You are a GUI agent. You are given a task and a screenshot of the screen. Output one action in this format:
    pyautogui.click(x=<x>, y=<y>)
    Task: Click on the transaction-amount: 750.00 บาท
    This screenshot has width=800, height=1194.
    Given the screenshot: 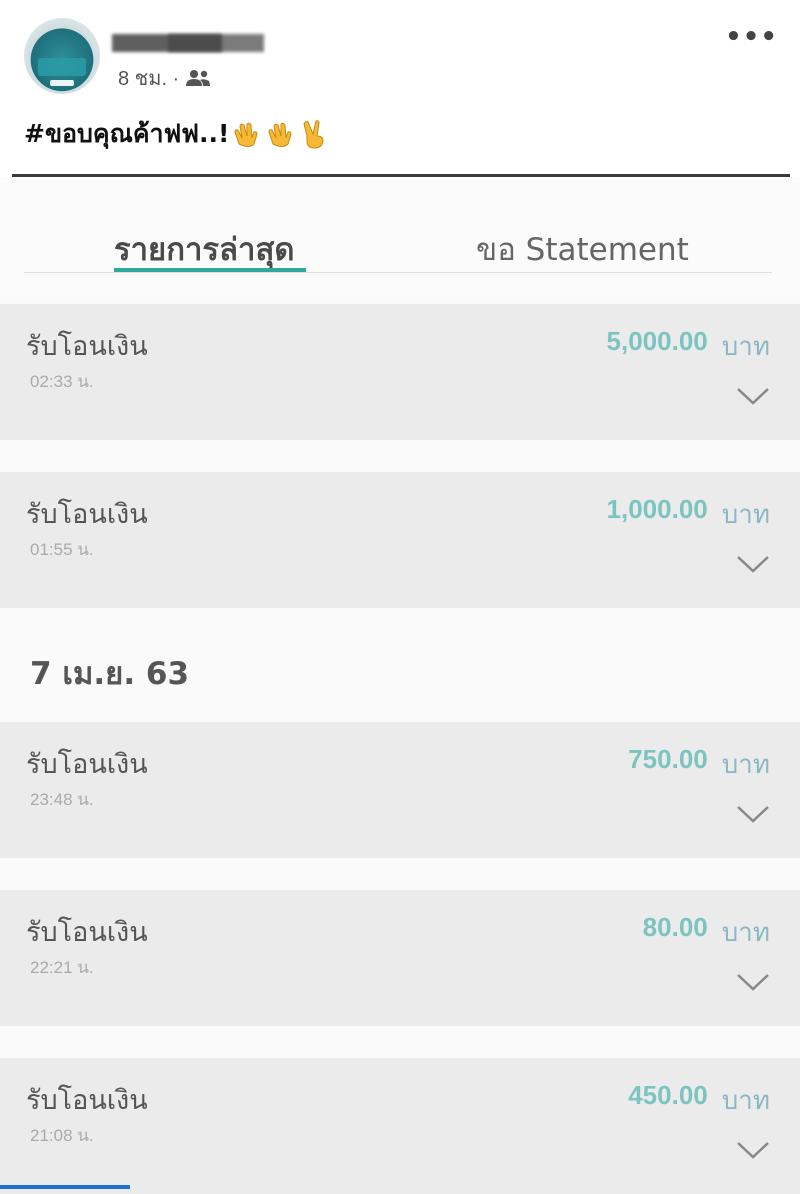 What is the action you would take?
    pyautogui.click(x=699, y=764)
    